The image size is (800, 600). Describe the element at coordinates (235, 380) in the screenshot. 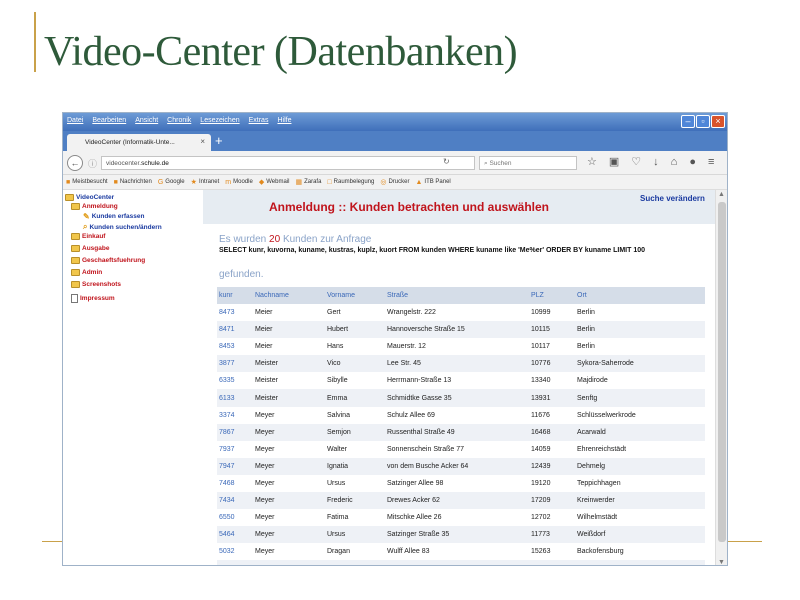

I see `cell-kunr: 6335` at that location.